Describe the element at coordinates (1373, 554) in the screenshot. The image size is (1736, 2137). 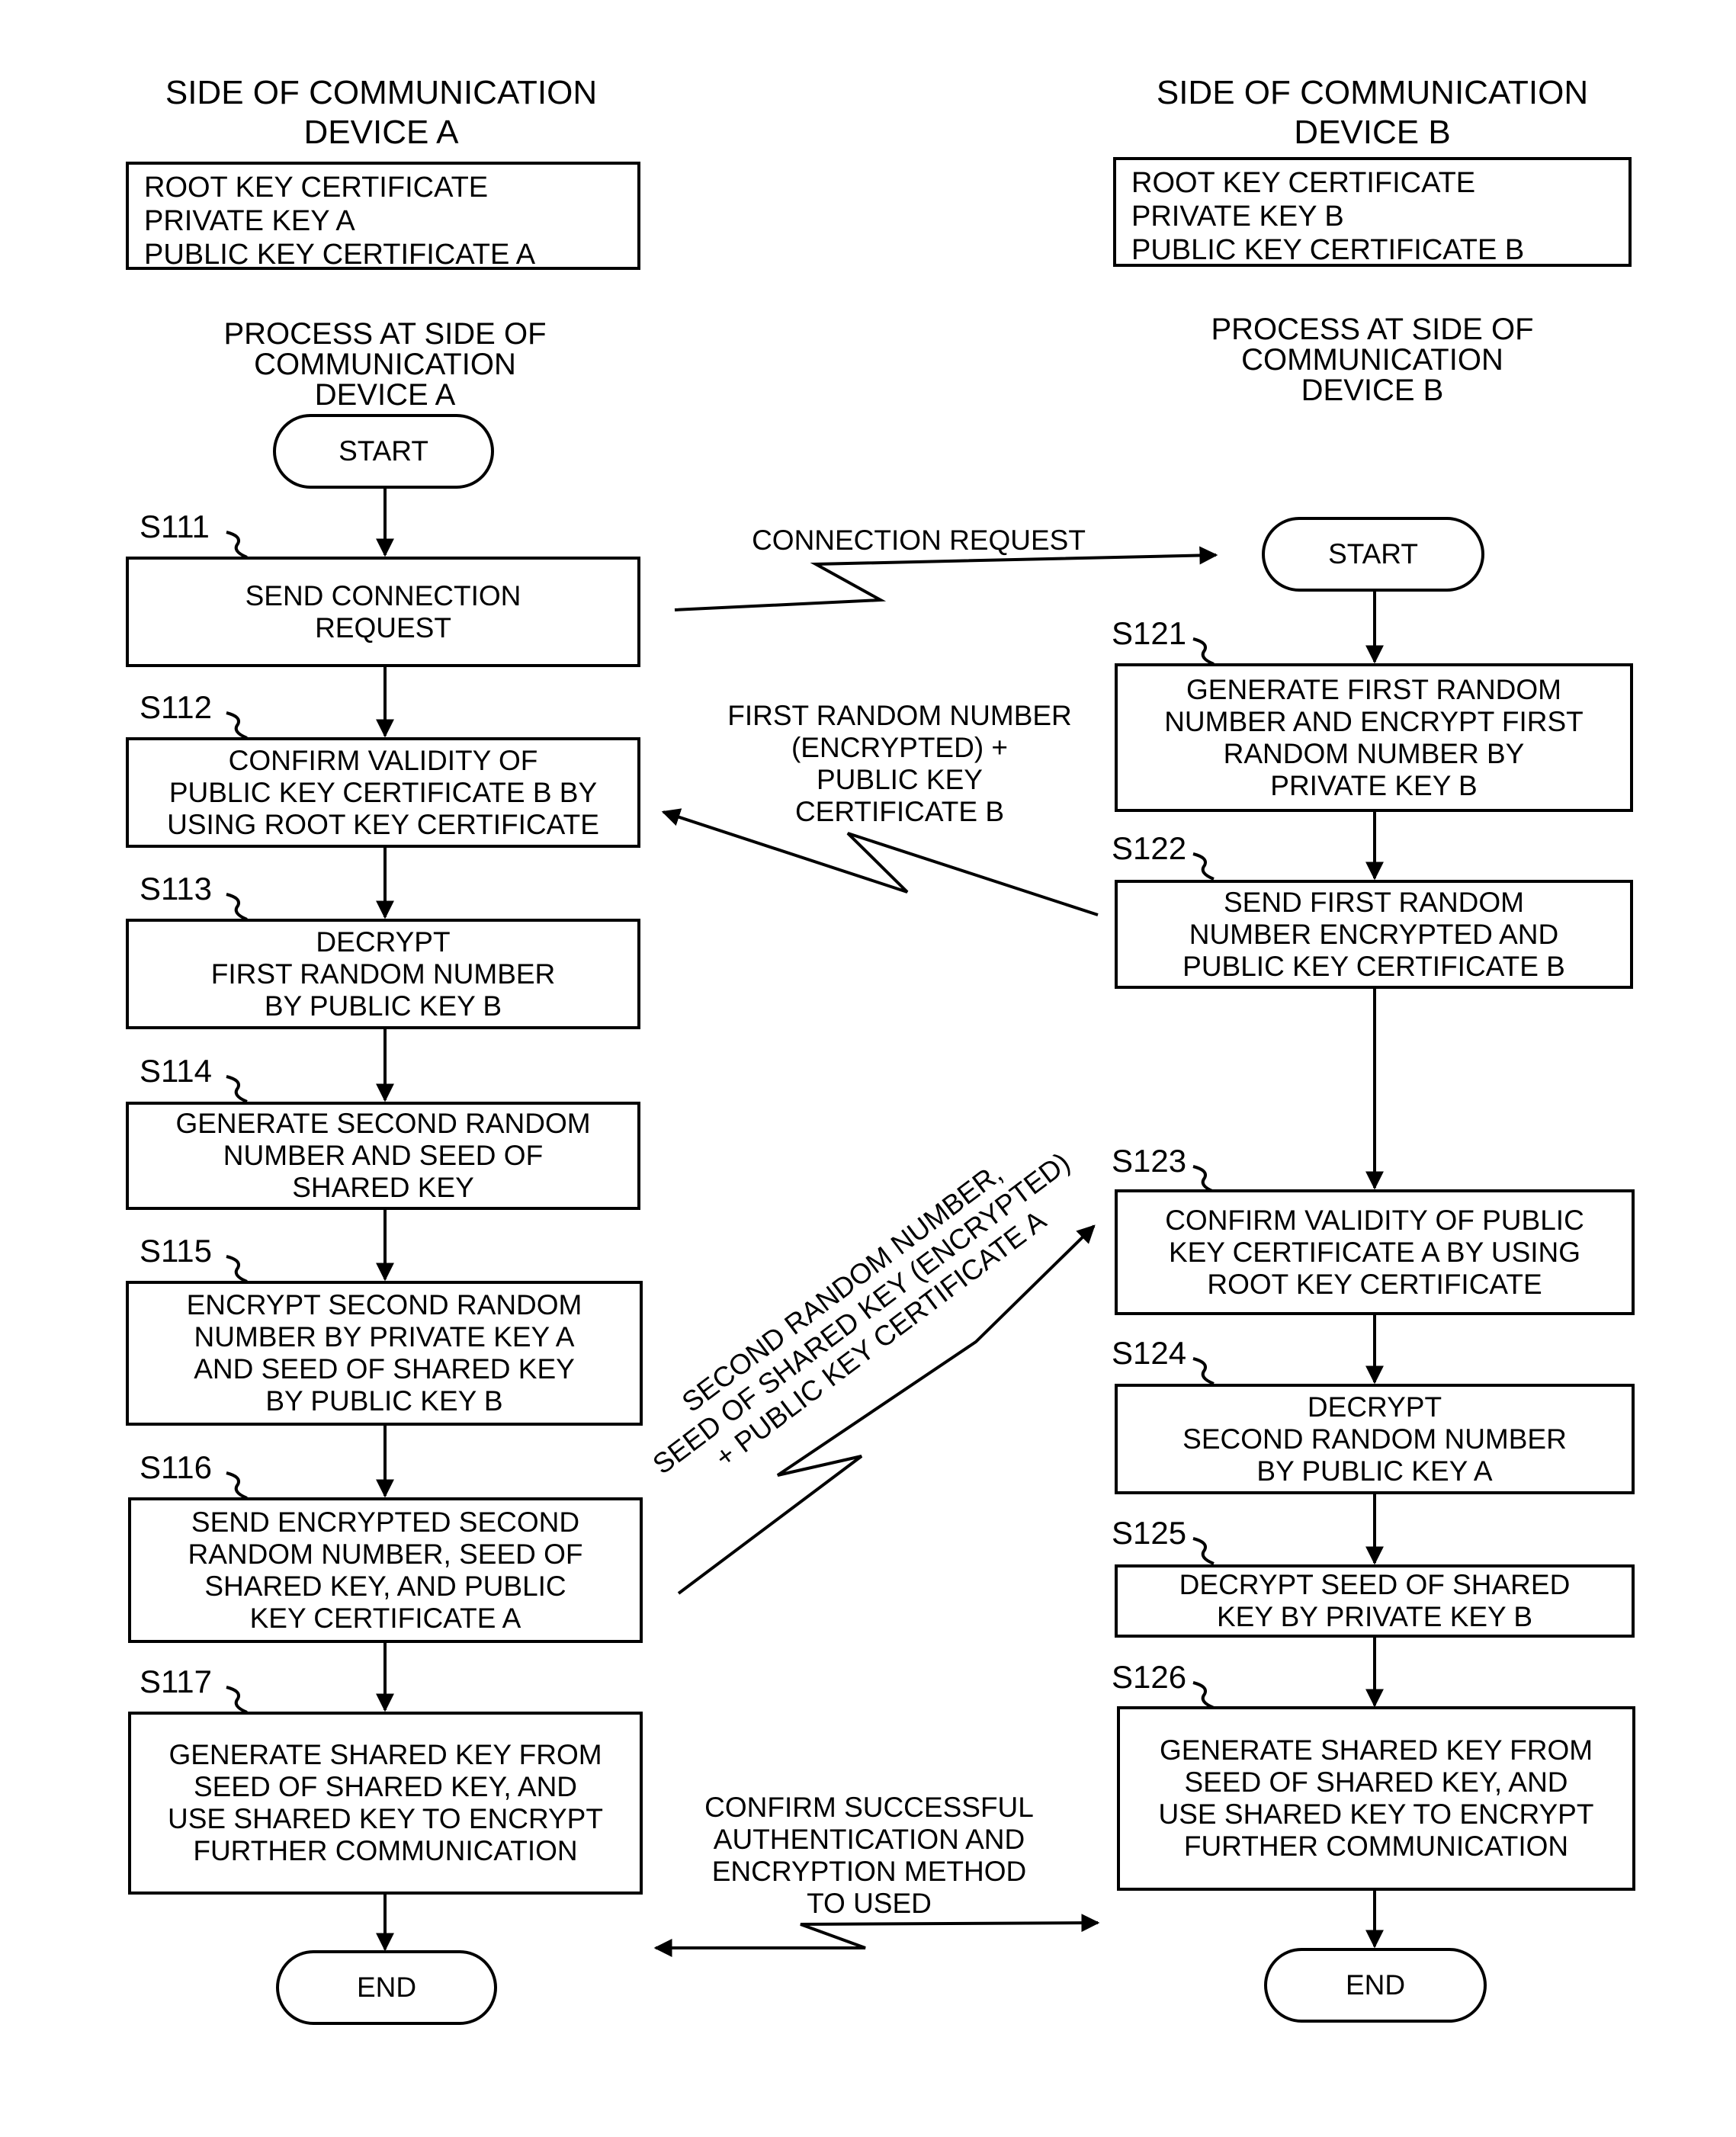
I see `device-b-start-terminal: START` at that location.